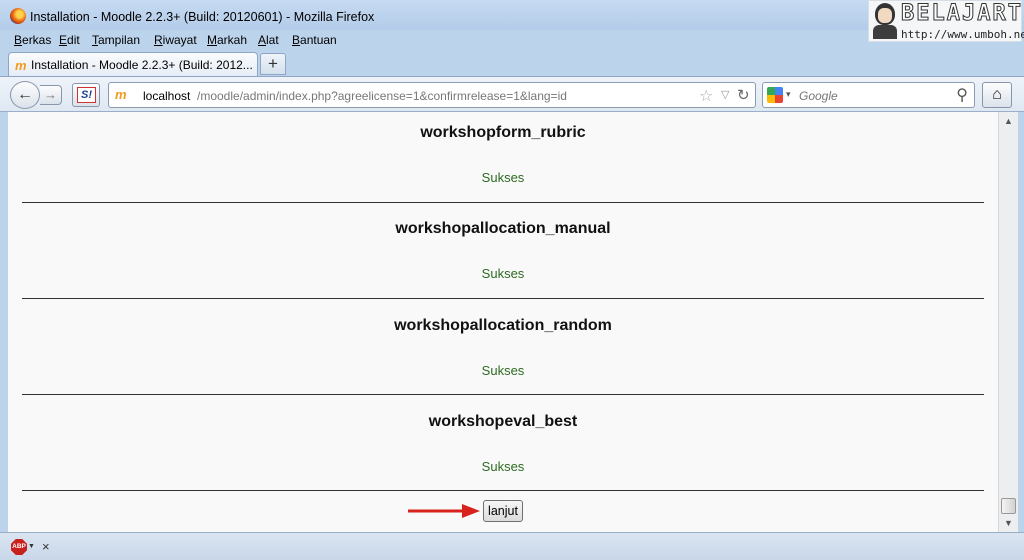 The height and width of the screenshot is (560, 1024). I want to click on watermark-logo: BELAJARTIK http://www.umboh.net, so click(946, 21).